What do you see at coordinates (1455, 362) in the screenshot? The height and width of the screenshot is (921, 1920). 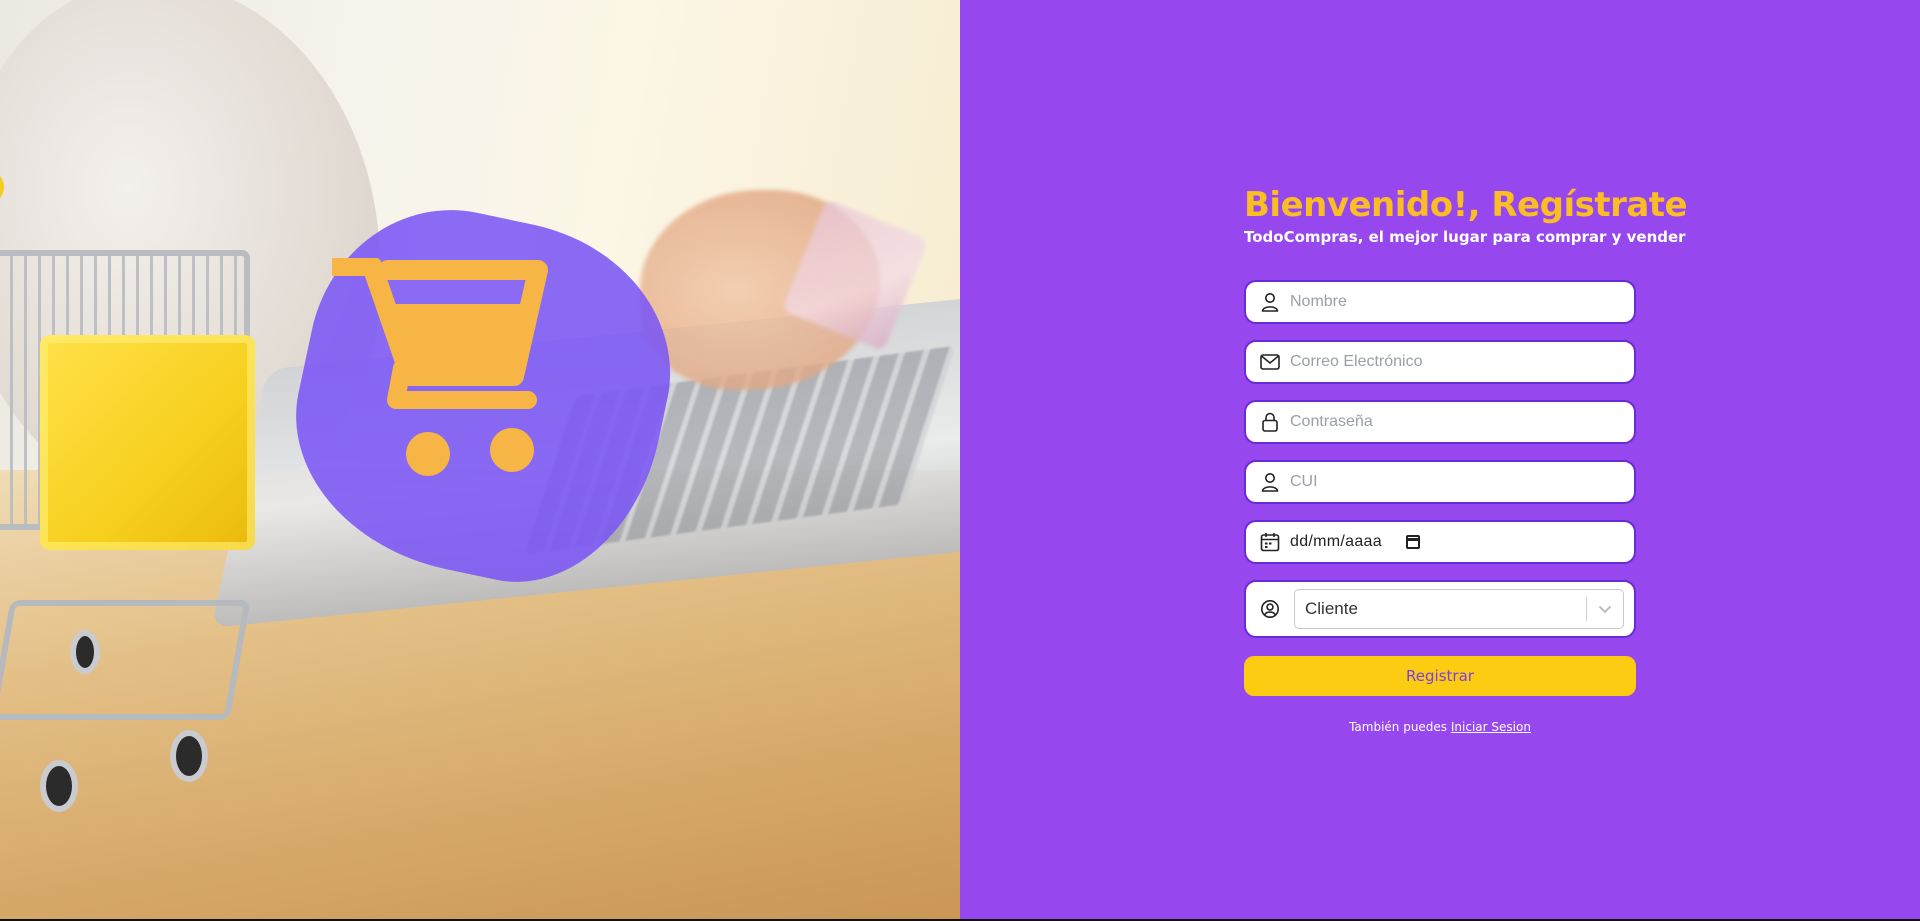 I see `email-input` at bounding box center [1455, 362].